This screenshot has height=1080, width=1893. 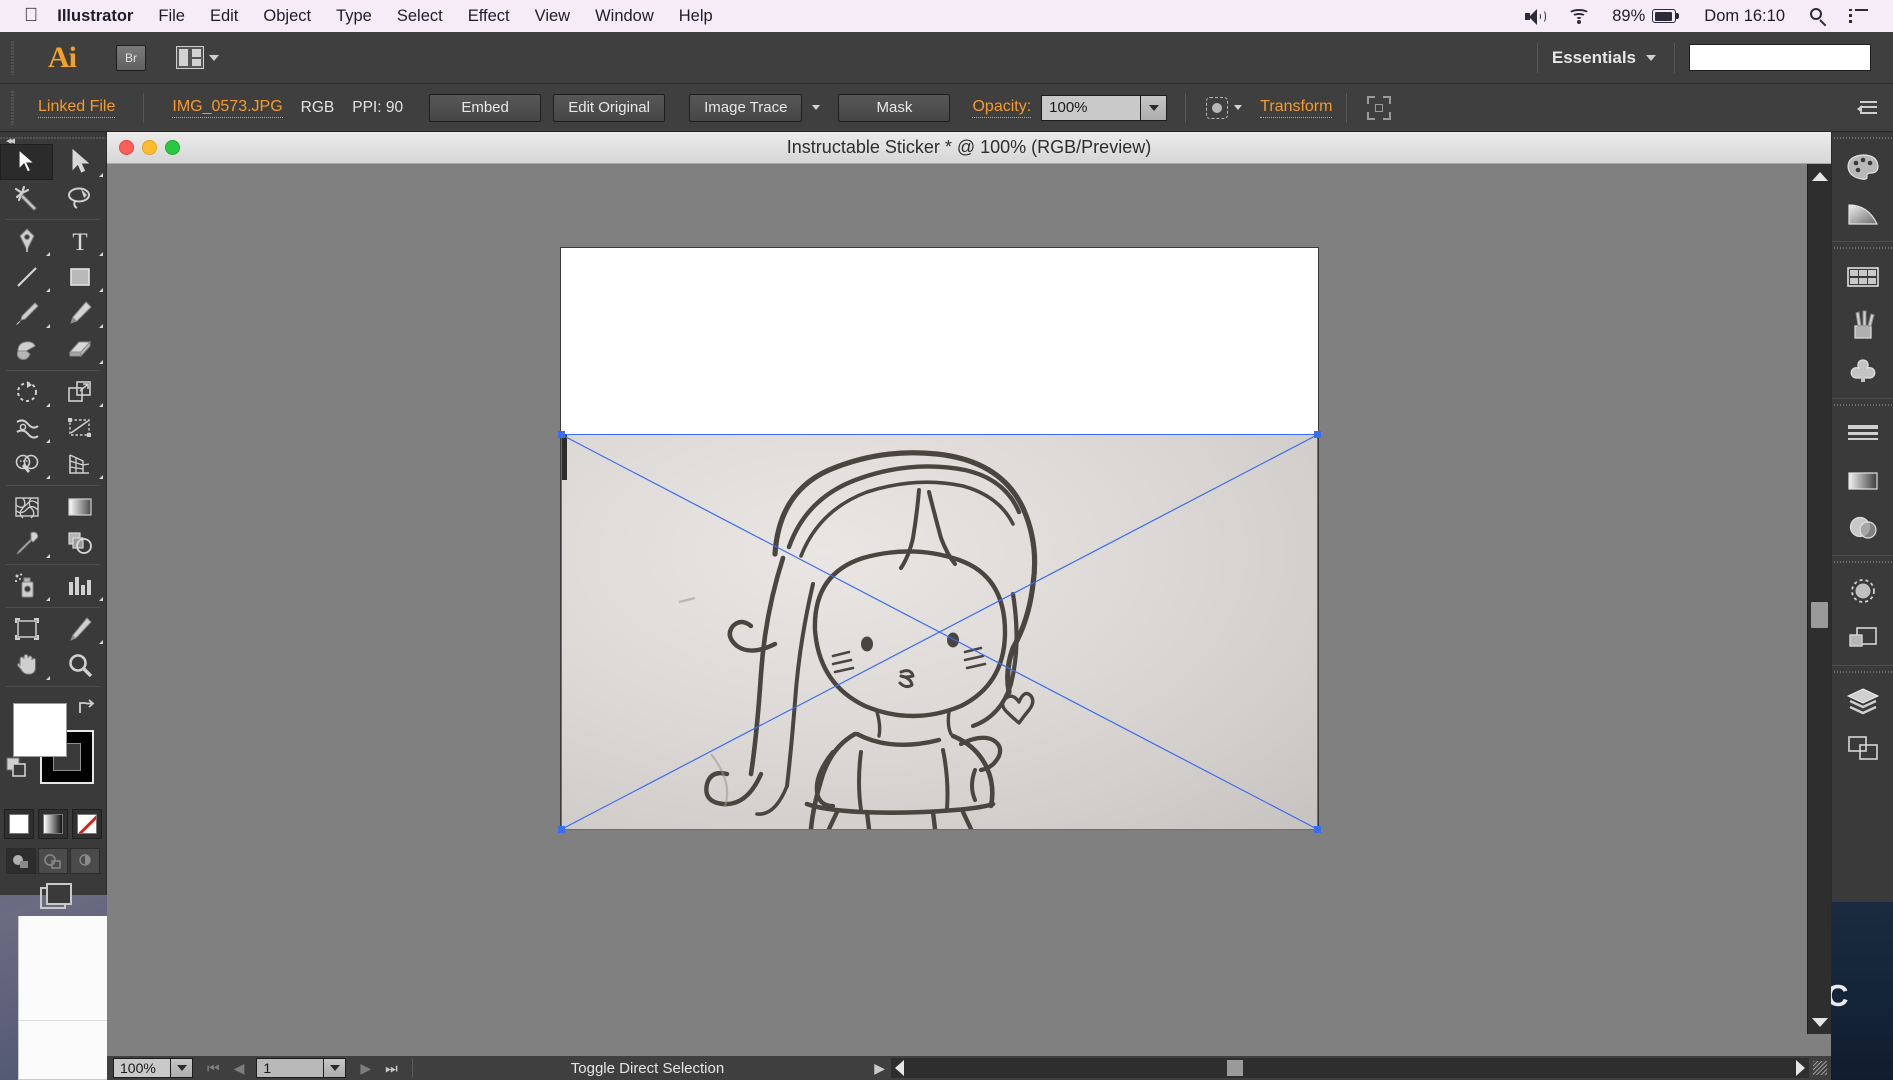 What do you see at coordinates (1862, 370) in the screenshot?
I see `symbols-panel-icon` at bounding box center [1862, 370].